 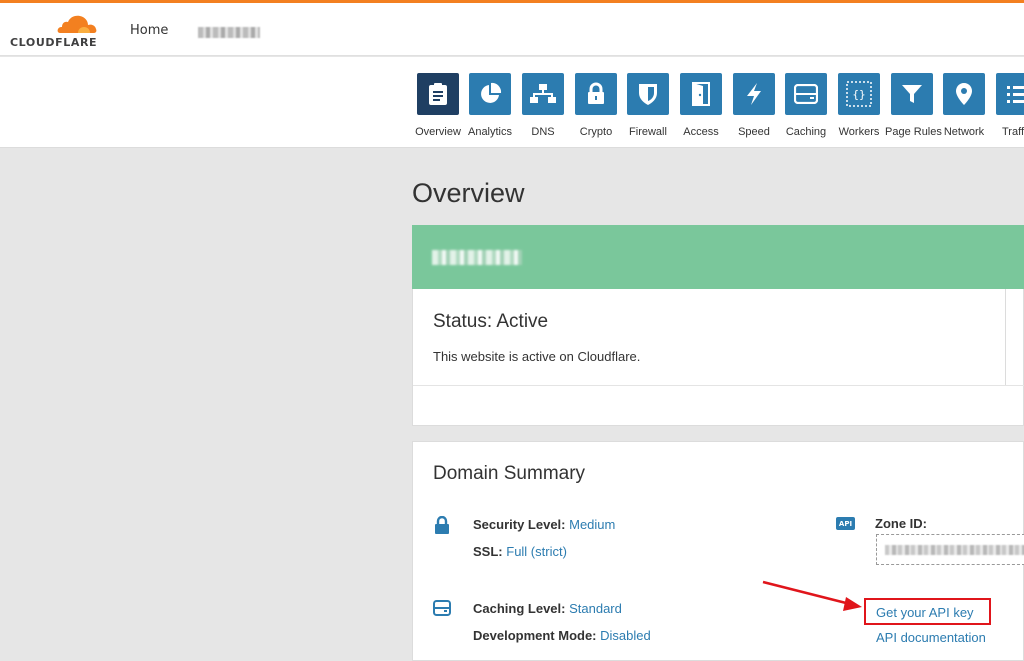 I want to click on security-level-link: Medium, so click(x=592, y=524).